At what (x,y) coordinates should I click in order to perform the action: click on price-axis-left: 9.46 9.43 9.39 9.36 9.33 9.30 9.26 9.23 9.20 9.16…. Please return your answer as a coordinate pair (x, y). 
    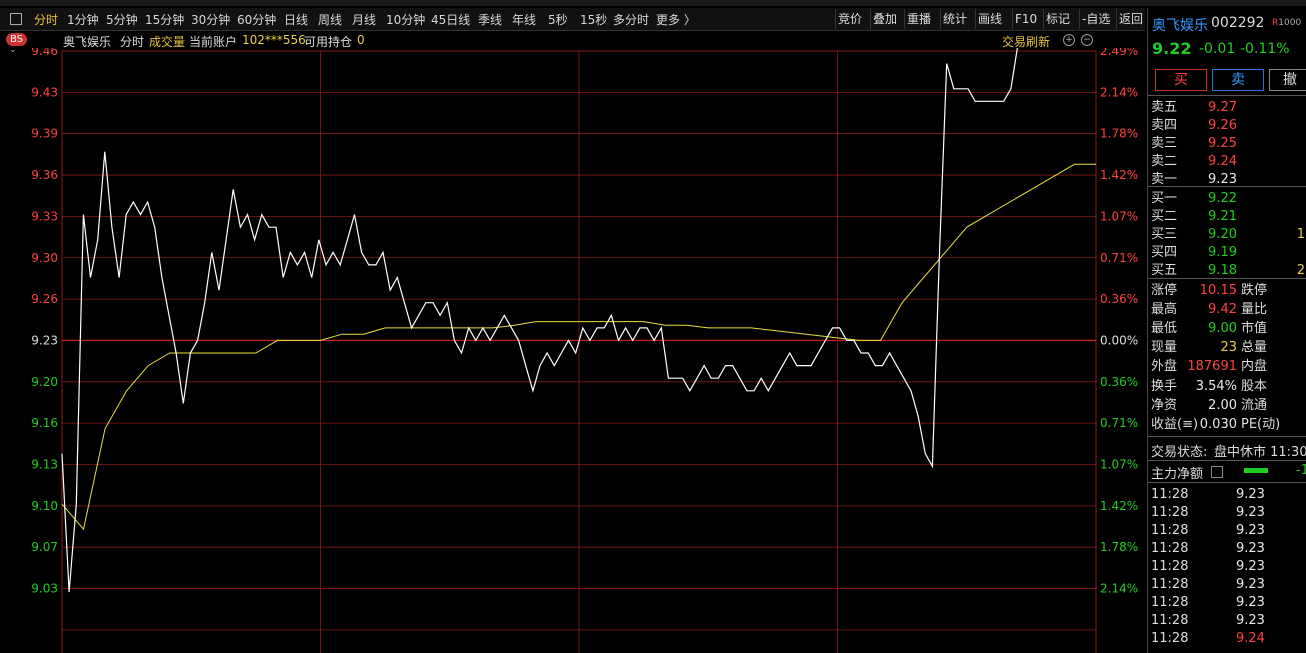
    Looking at the image, I should click on (44, 322).